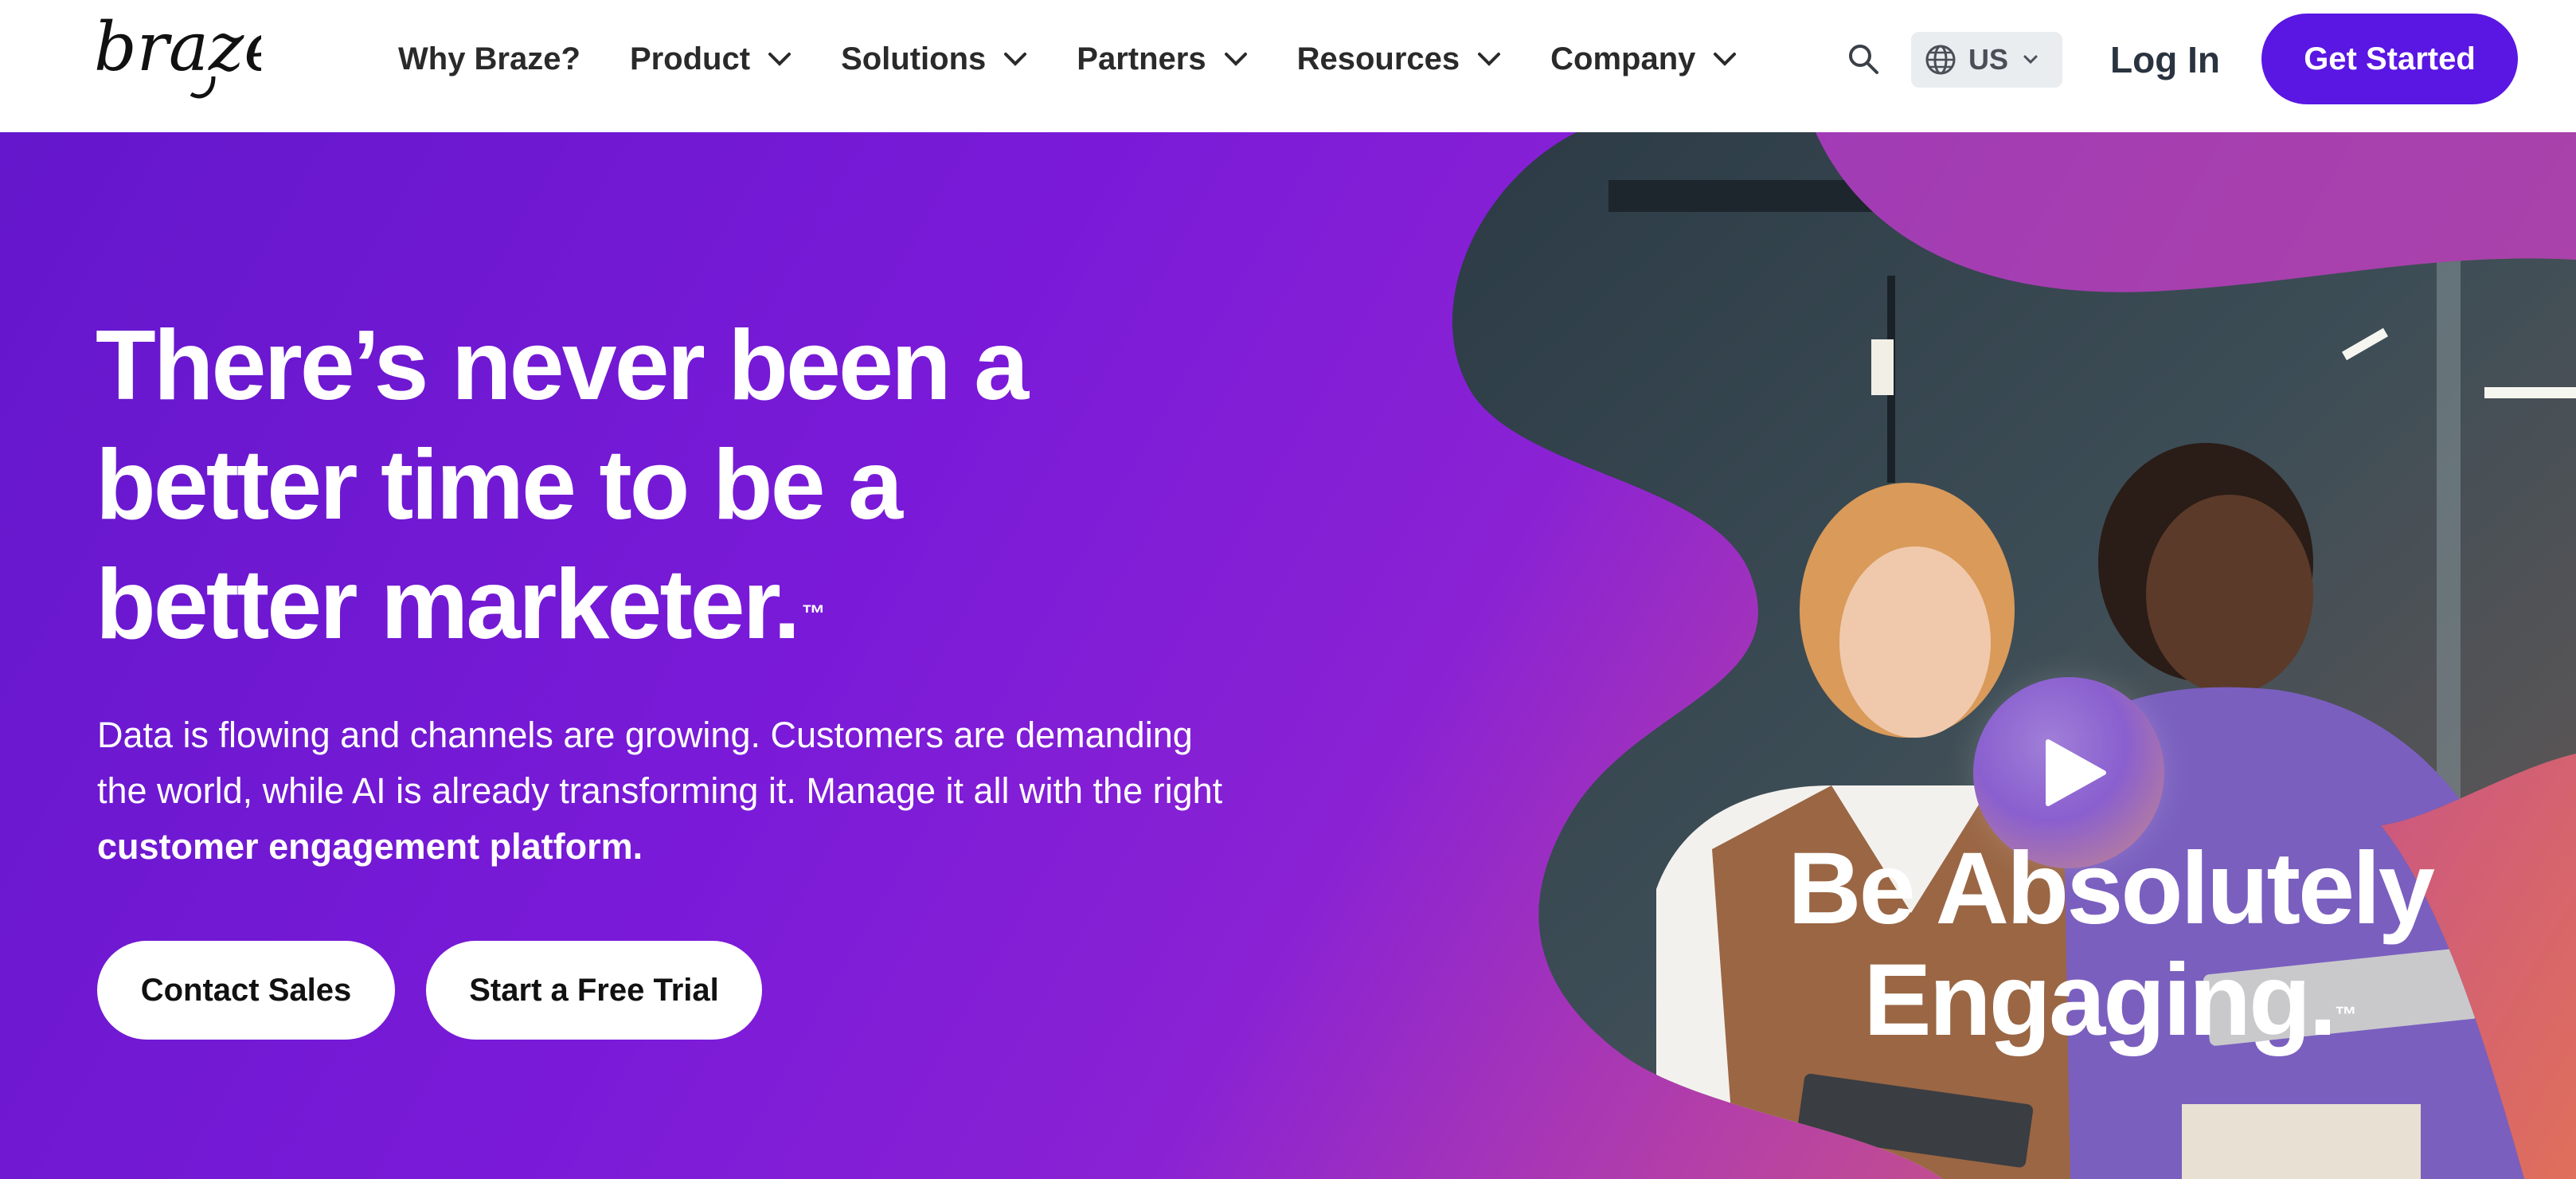 This screenshot has height=1179, width=2576. I want to click on nav-item-label: Why Braze?, so click(489, 58).